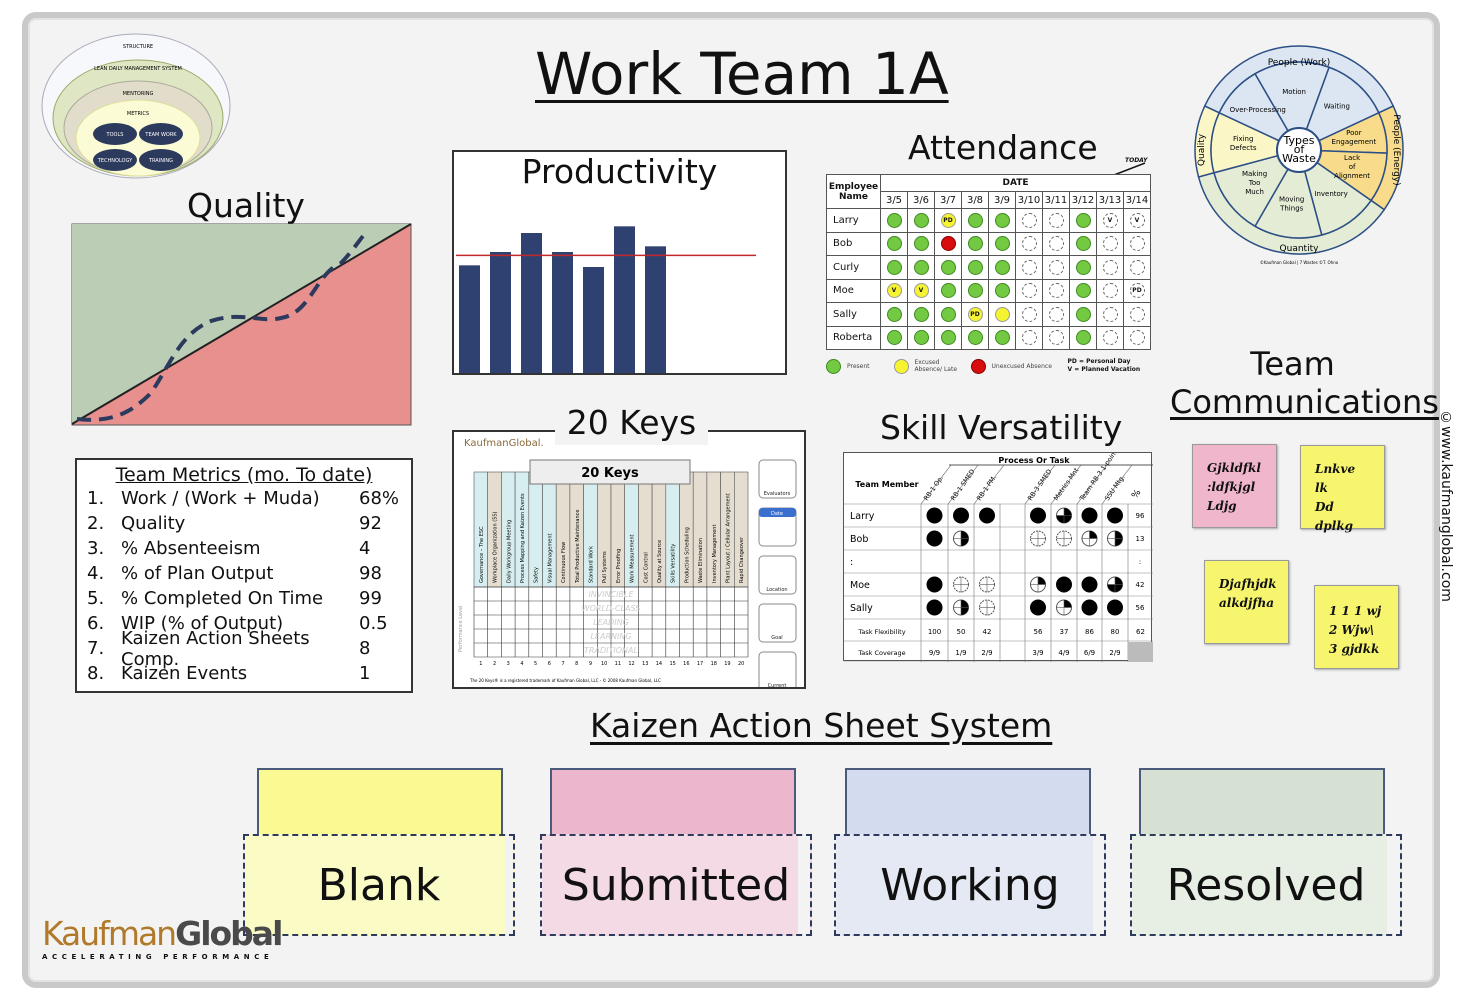 This screenshot has width=1479, height=993. What do you see at coordinates (138, 69) in the screenshot?
I see `ring-label: LEAN DAILY MANAGEMENT SYSTEM` at bounding box center [138, 69].